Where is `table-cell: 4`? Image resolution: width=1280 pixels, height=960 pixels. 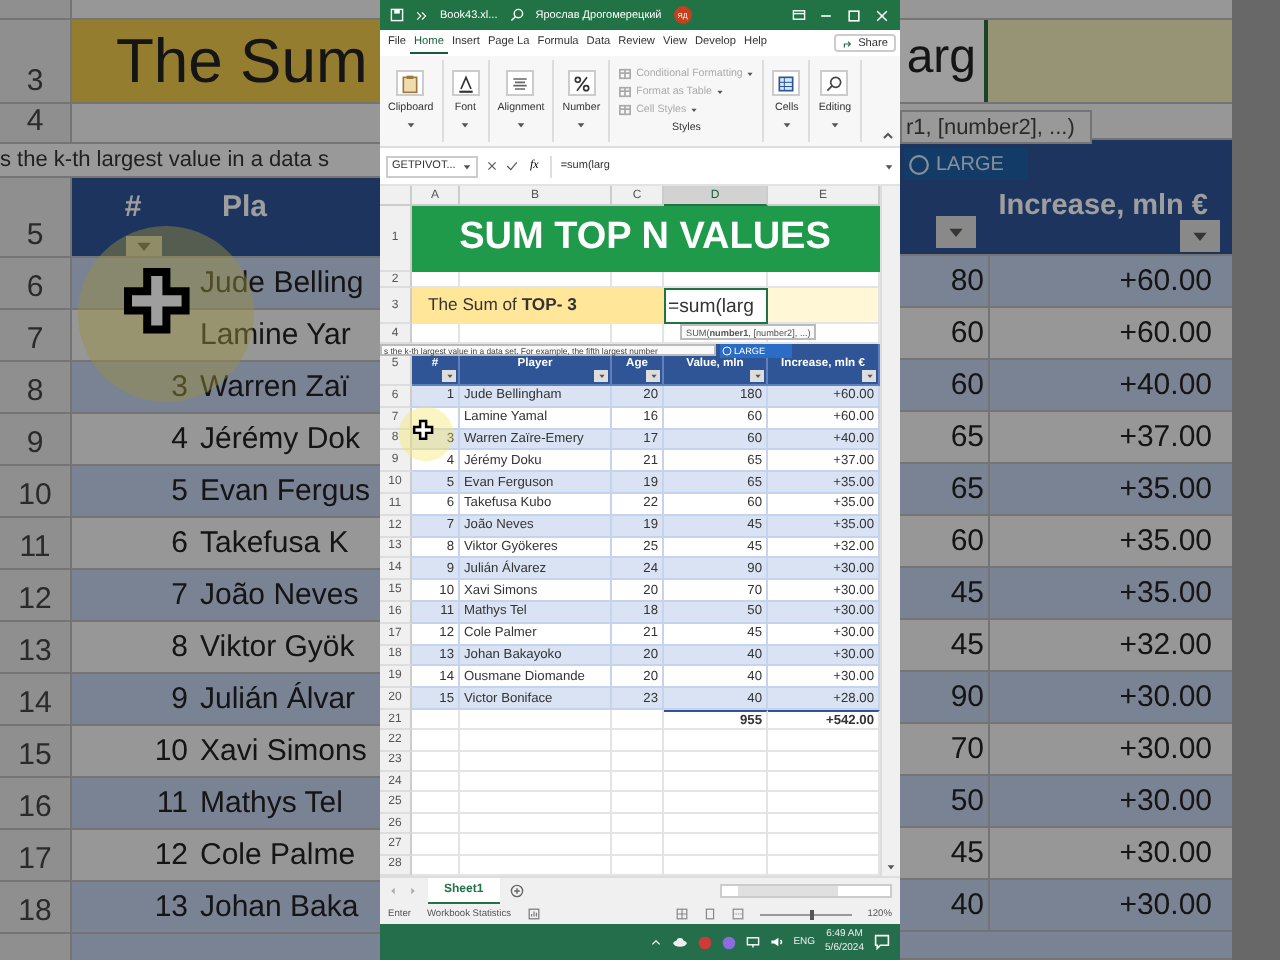
table-cell: 4 is located at coordinates (133, 439).